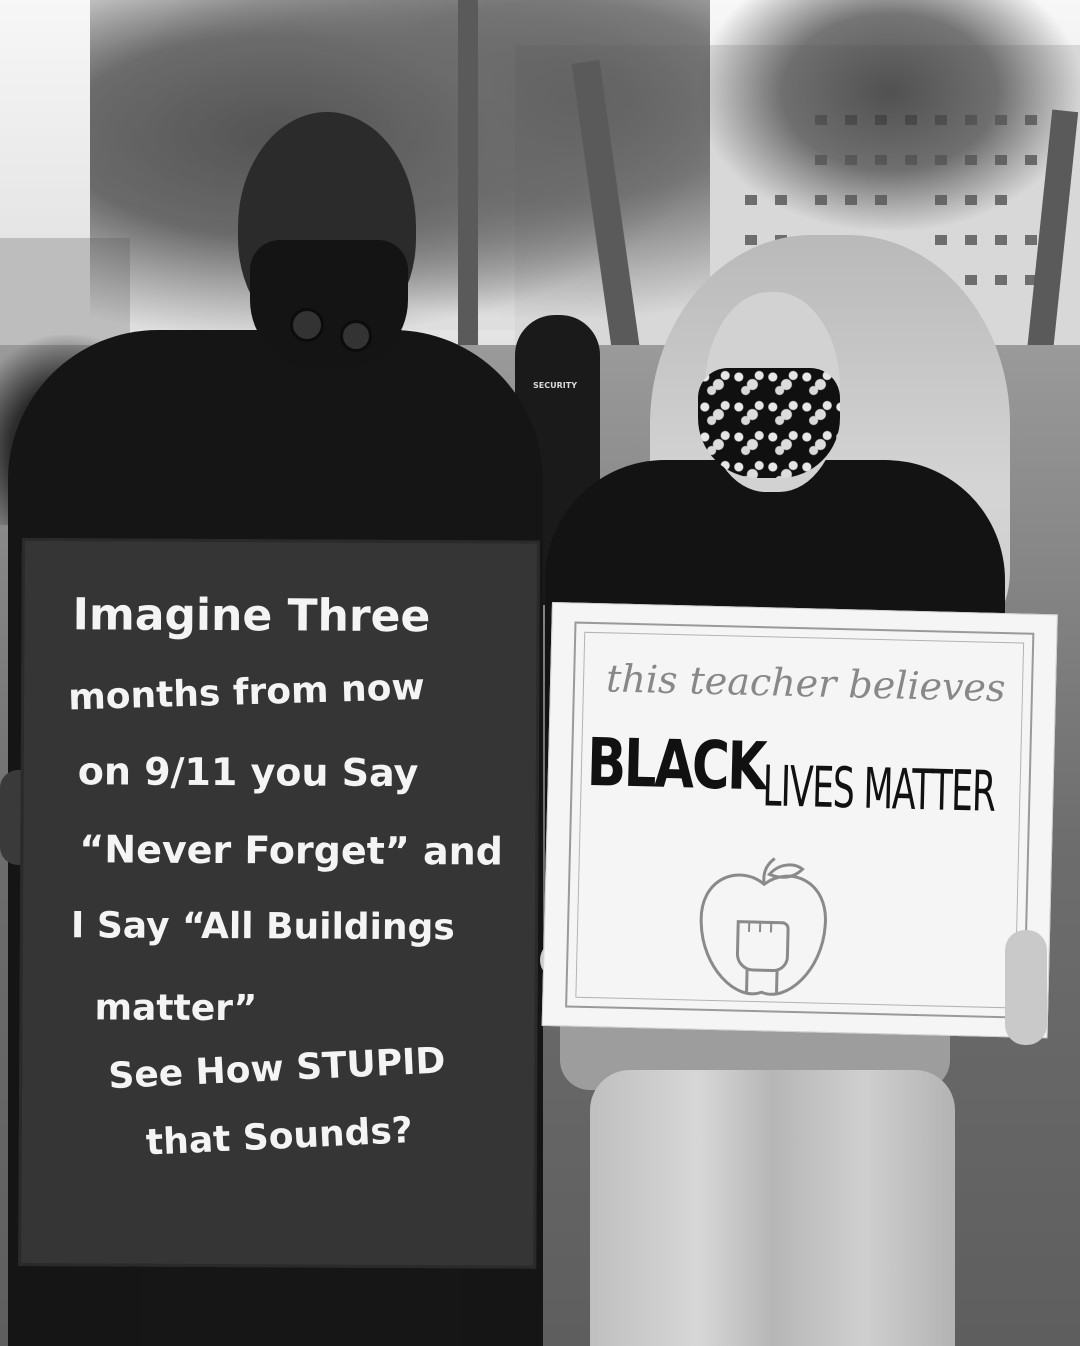  Describe the element at coordinates (279, 1137) in the screenshot. I see `sign-line: that Sounds?` at that location.